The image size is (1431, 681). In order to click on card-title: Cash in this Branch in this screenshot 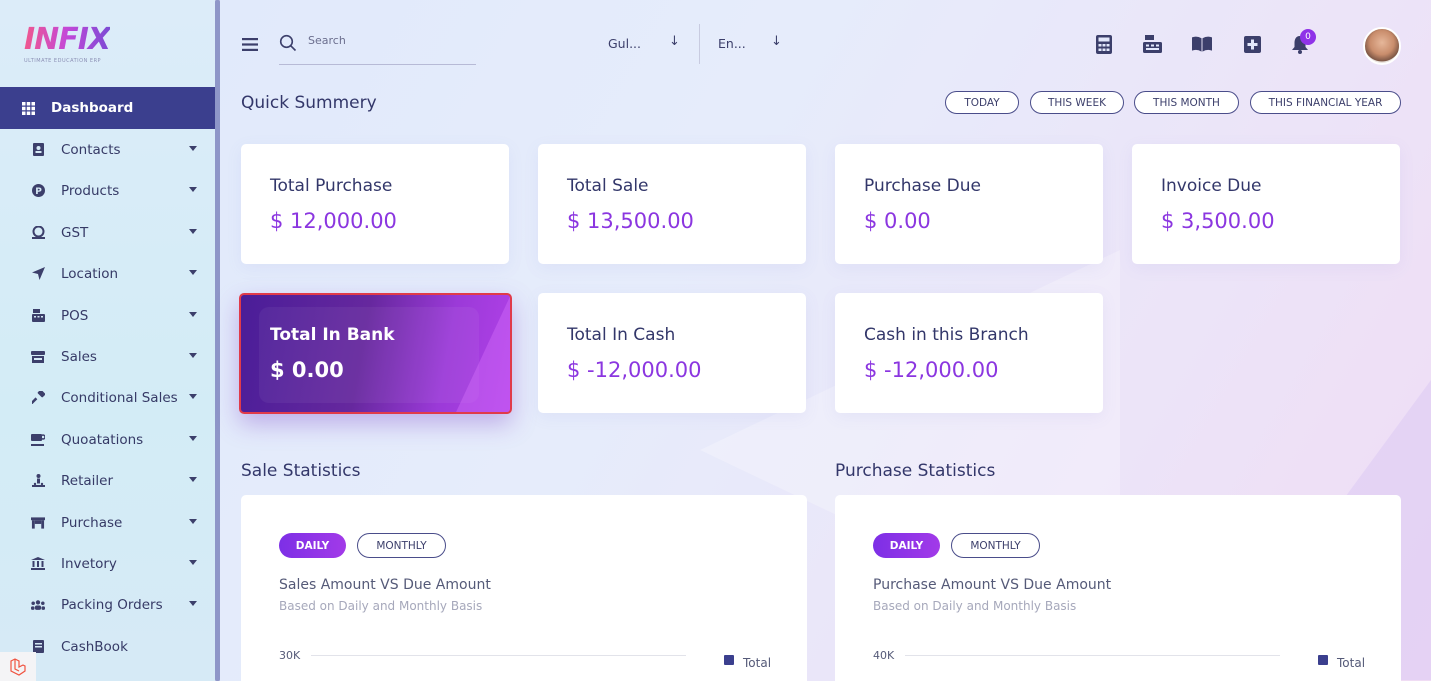, I will do `click(946, 335)`.